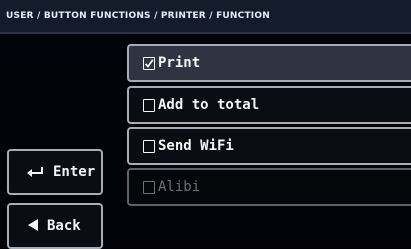 This screenshot has width=411, height=249. I want to click on enter-label: Enter, so click(74, 172).